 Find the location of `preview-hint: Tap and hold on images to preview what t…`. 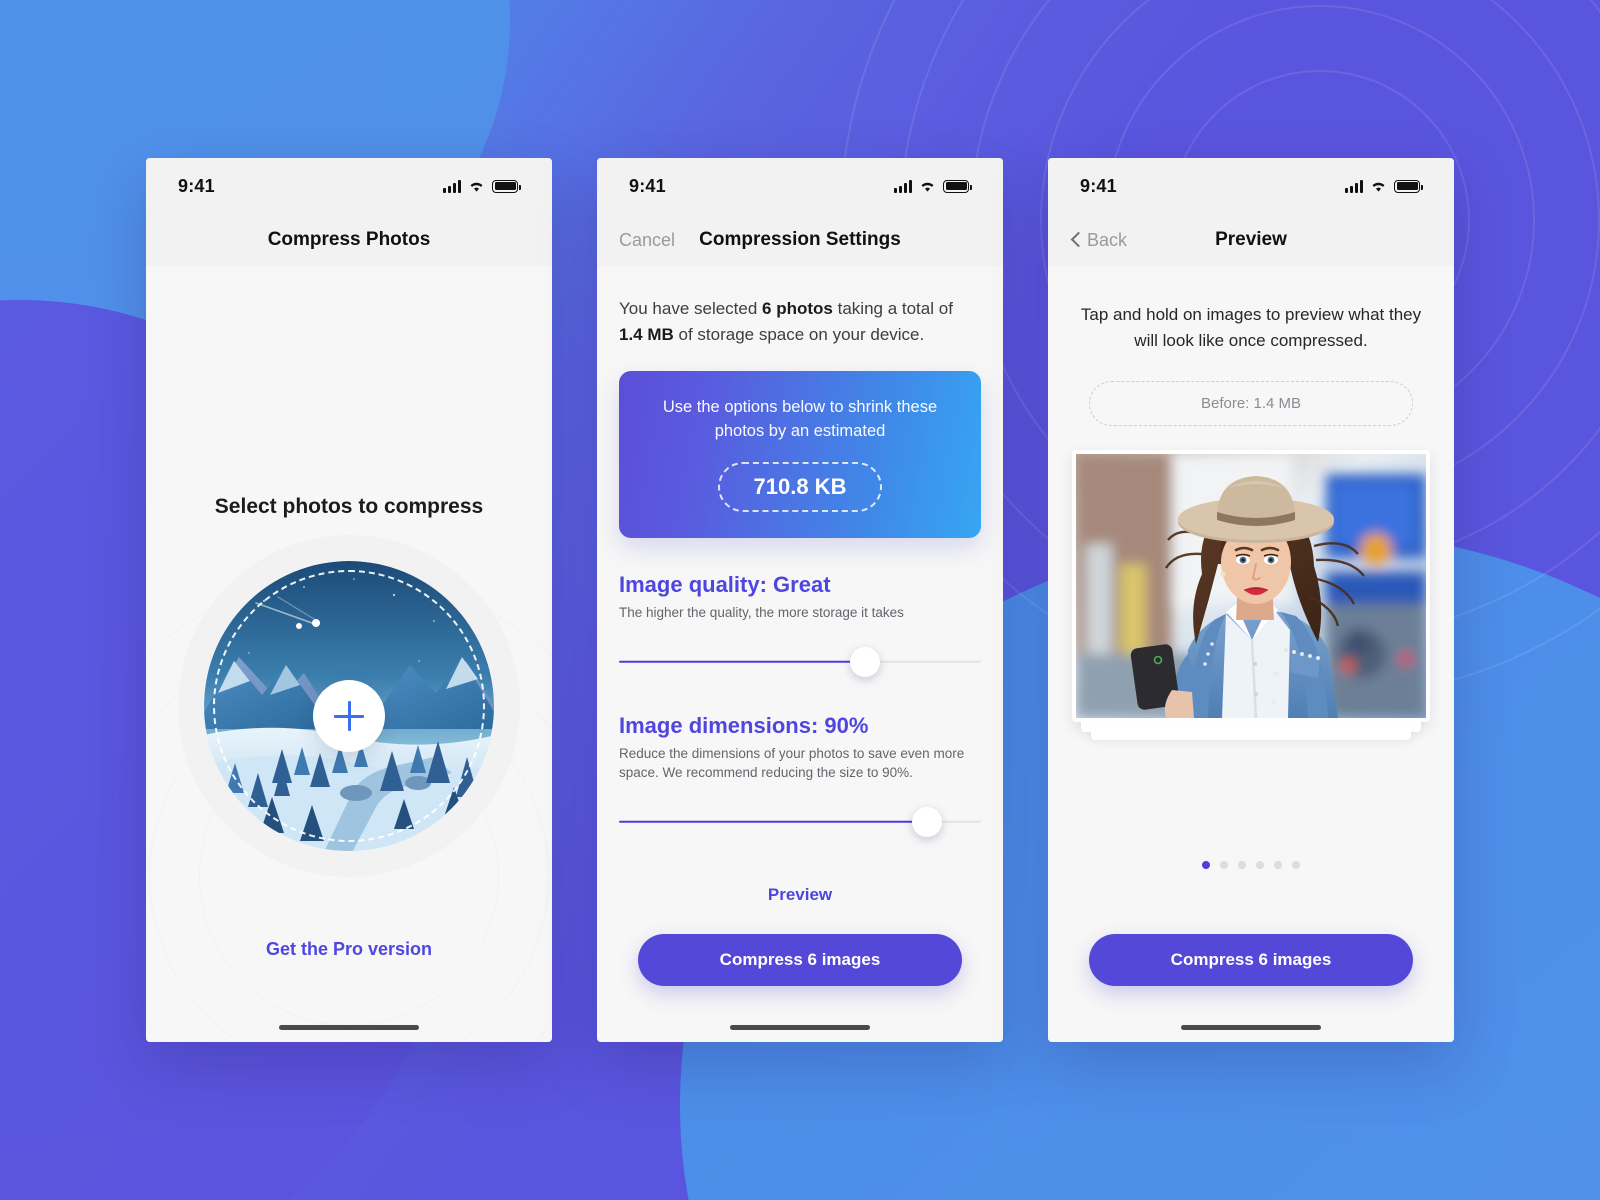

preview-hint: Tap and hold on images to preview what t… is located at coordinates (1251, 327).